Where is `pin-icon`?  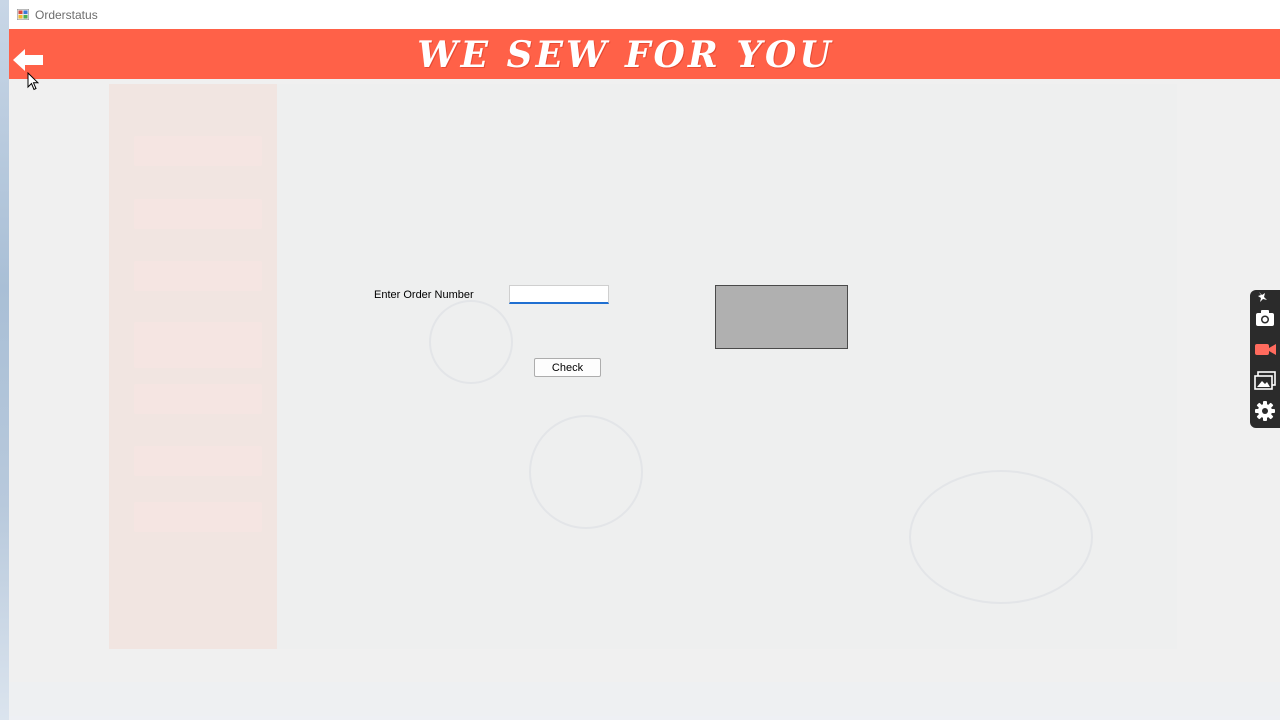
pin-icon is located at coordinates (1265, 297).